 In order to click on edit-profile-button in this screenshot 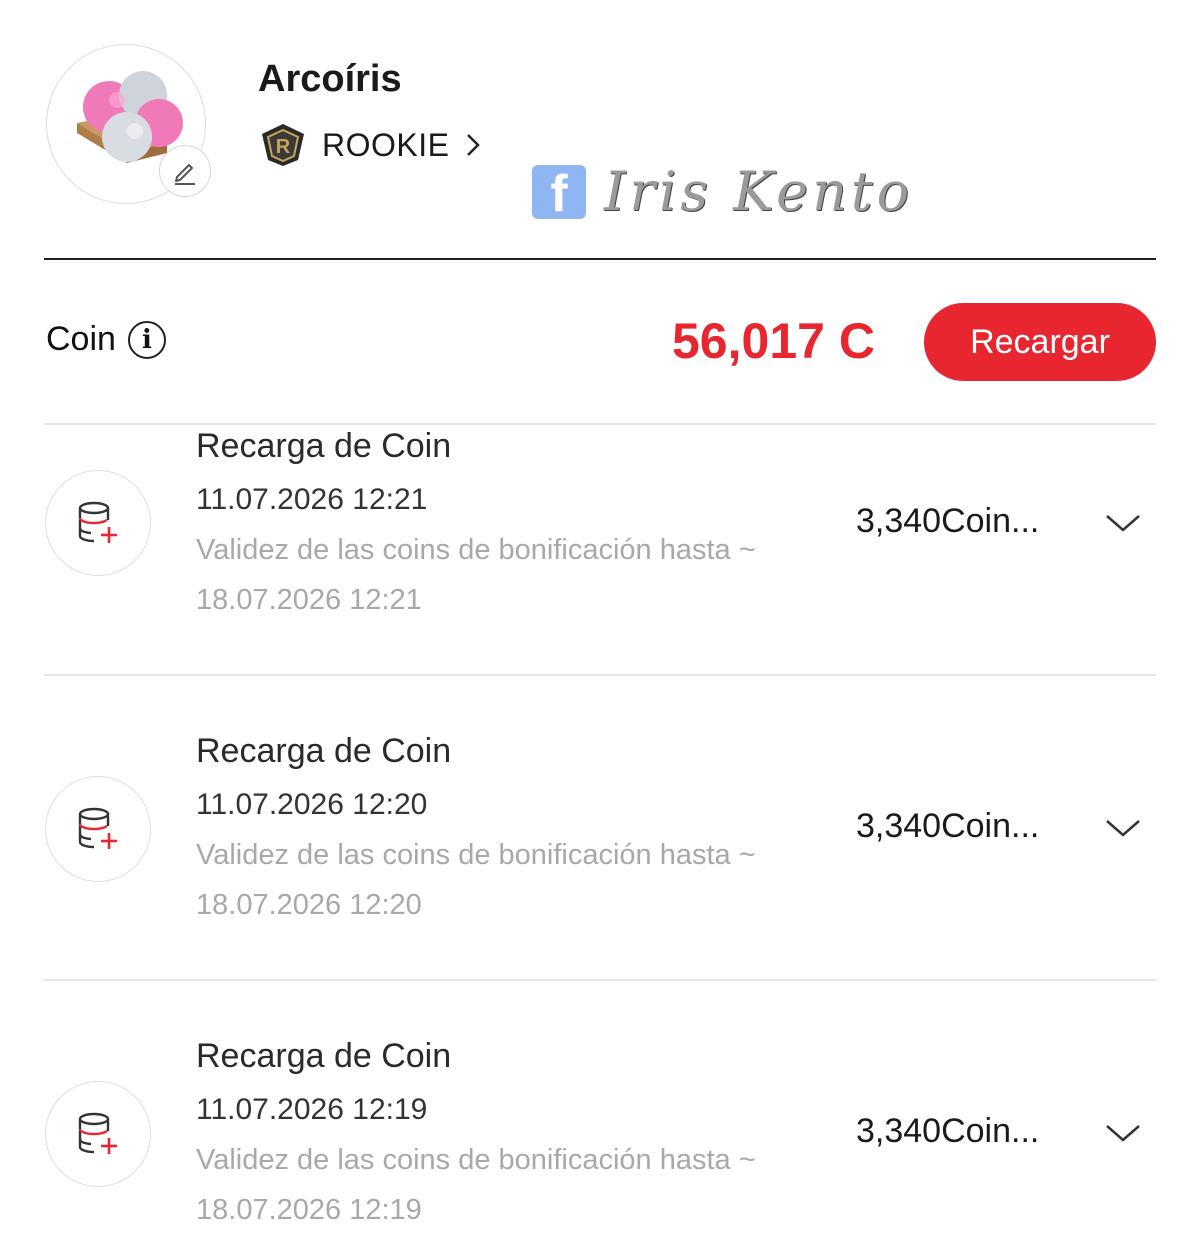, I will do `click(185, 171)`.